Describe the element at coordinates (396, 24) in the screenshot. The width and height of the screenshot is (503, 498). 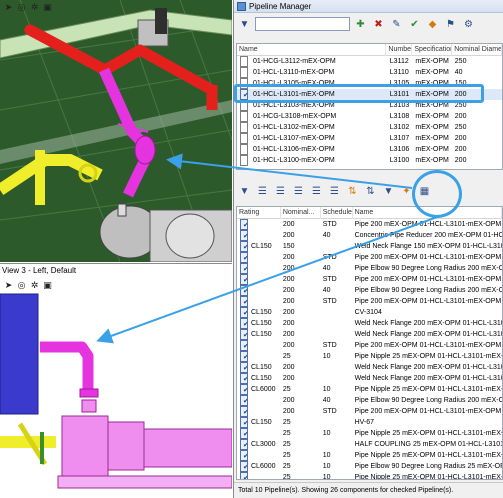
I see `edit-icon: ✎` at that location.